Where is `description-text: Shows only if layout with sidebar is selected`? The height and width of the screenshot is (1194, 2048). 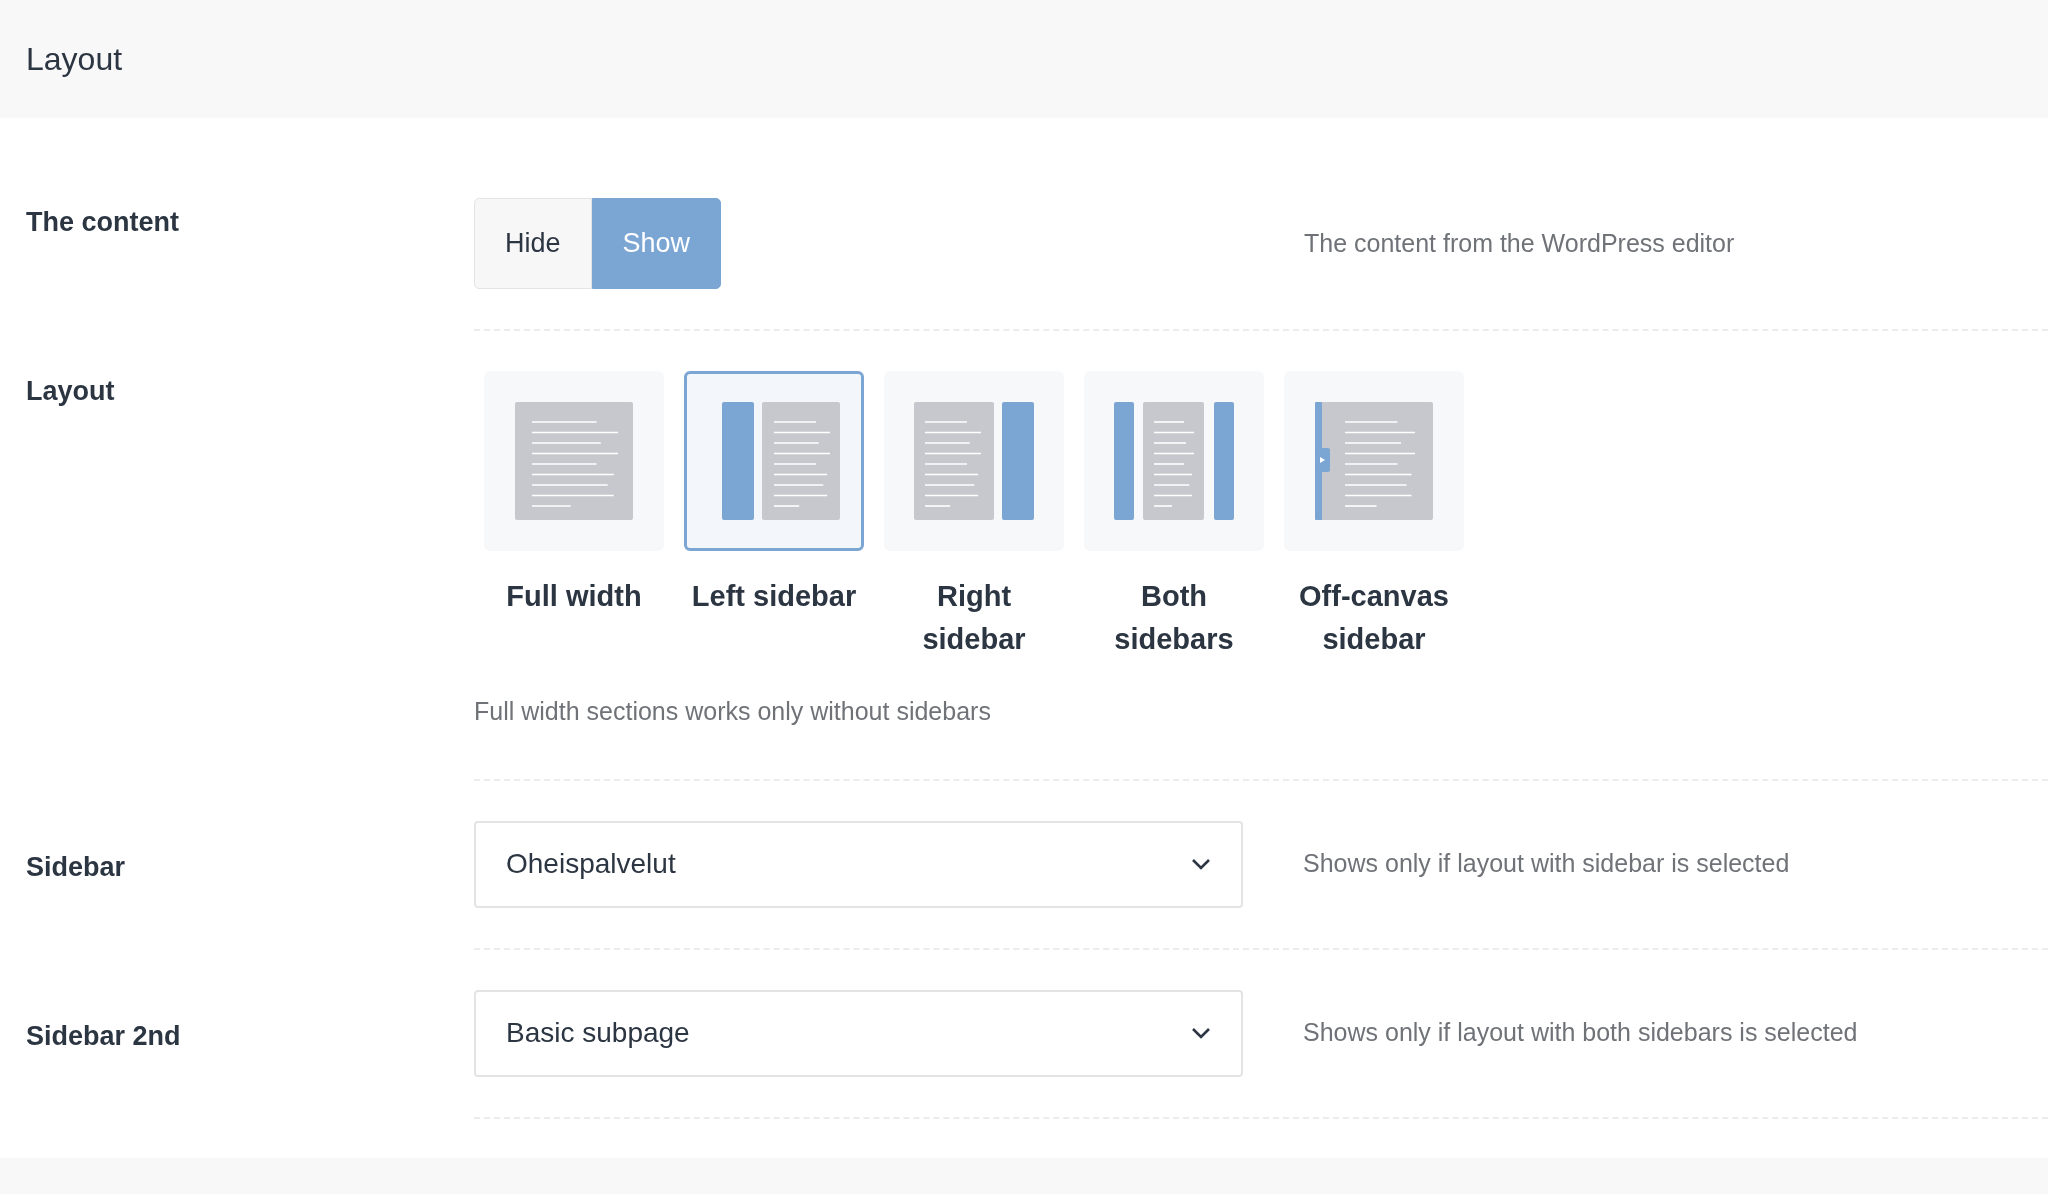
description-text: Shows only if layout with sidebar is selected is located at coordinates (1546, 864).